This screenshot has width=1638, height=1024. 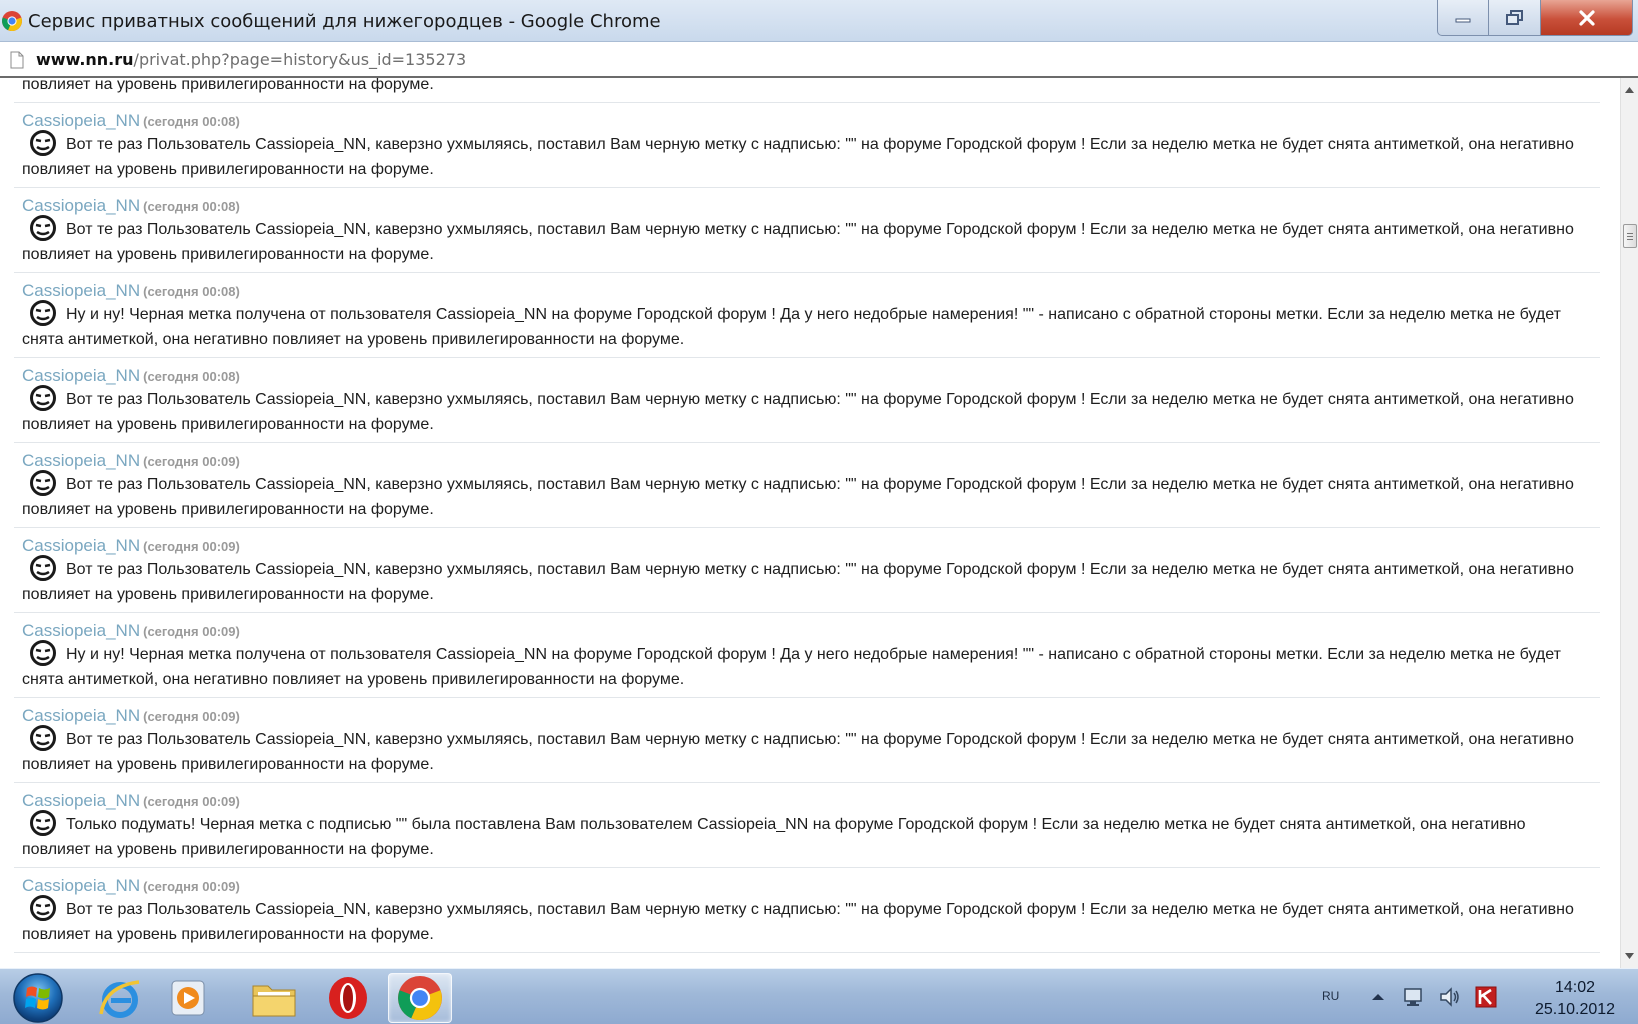 I want to click on file-explorer-icon, so click(x=274, y=1001).